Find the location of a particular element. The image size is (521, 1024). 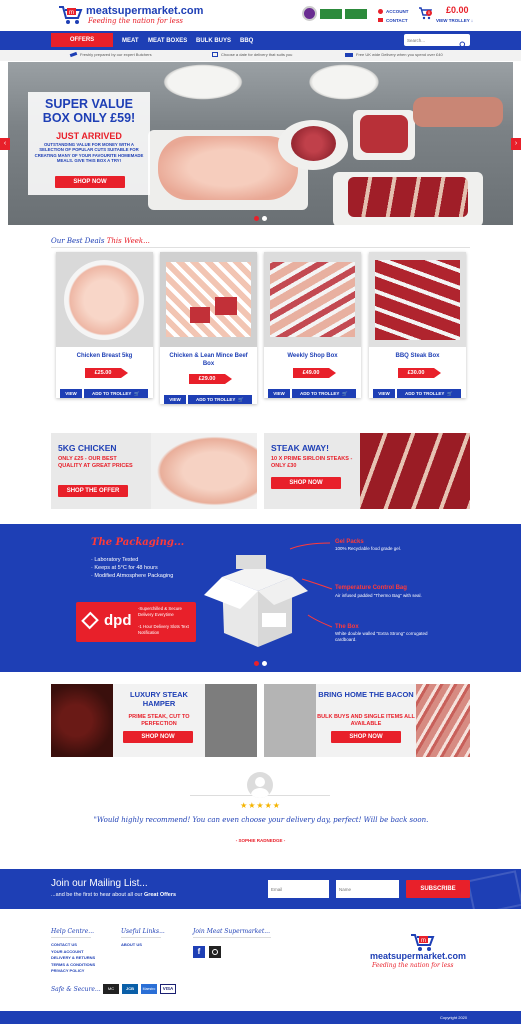

hamper-body: PRIME STEAK, CUT TO PERFECTION is located at coordinates (159, 720).